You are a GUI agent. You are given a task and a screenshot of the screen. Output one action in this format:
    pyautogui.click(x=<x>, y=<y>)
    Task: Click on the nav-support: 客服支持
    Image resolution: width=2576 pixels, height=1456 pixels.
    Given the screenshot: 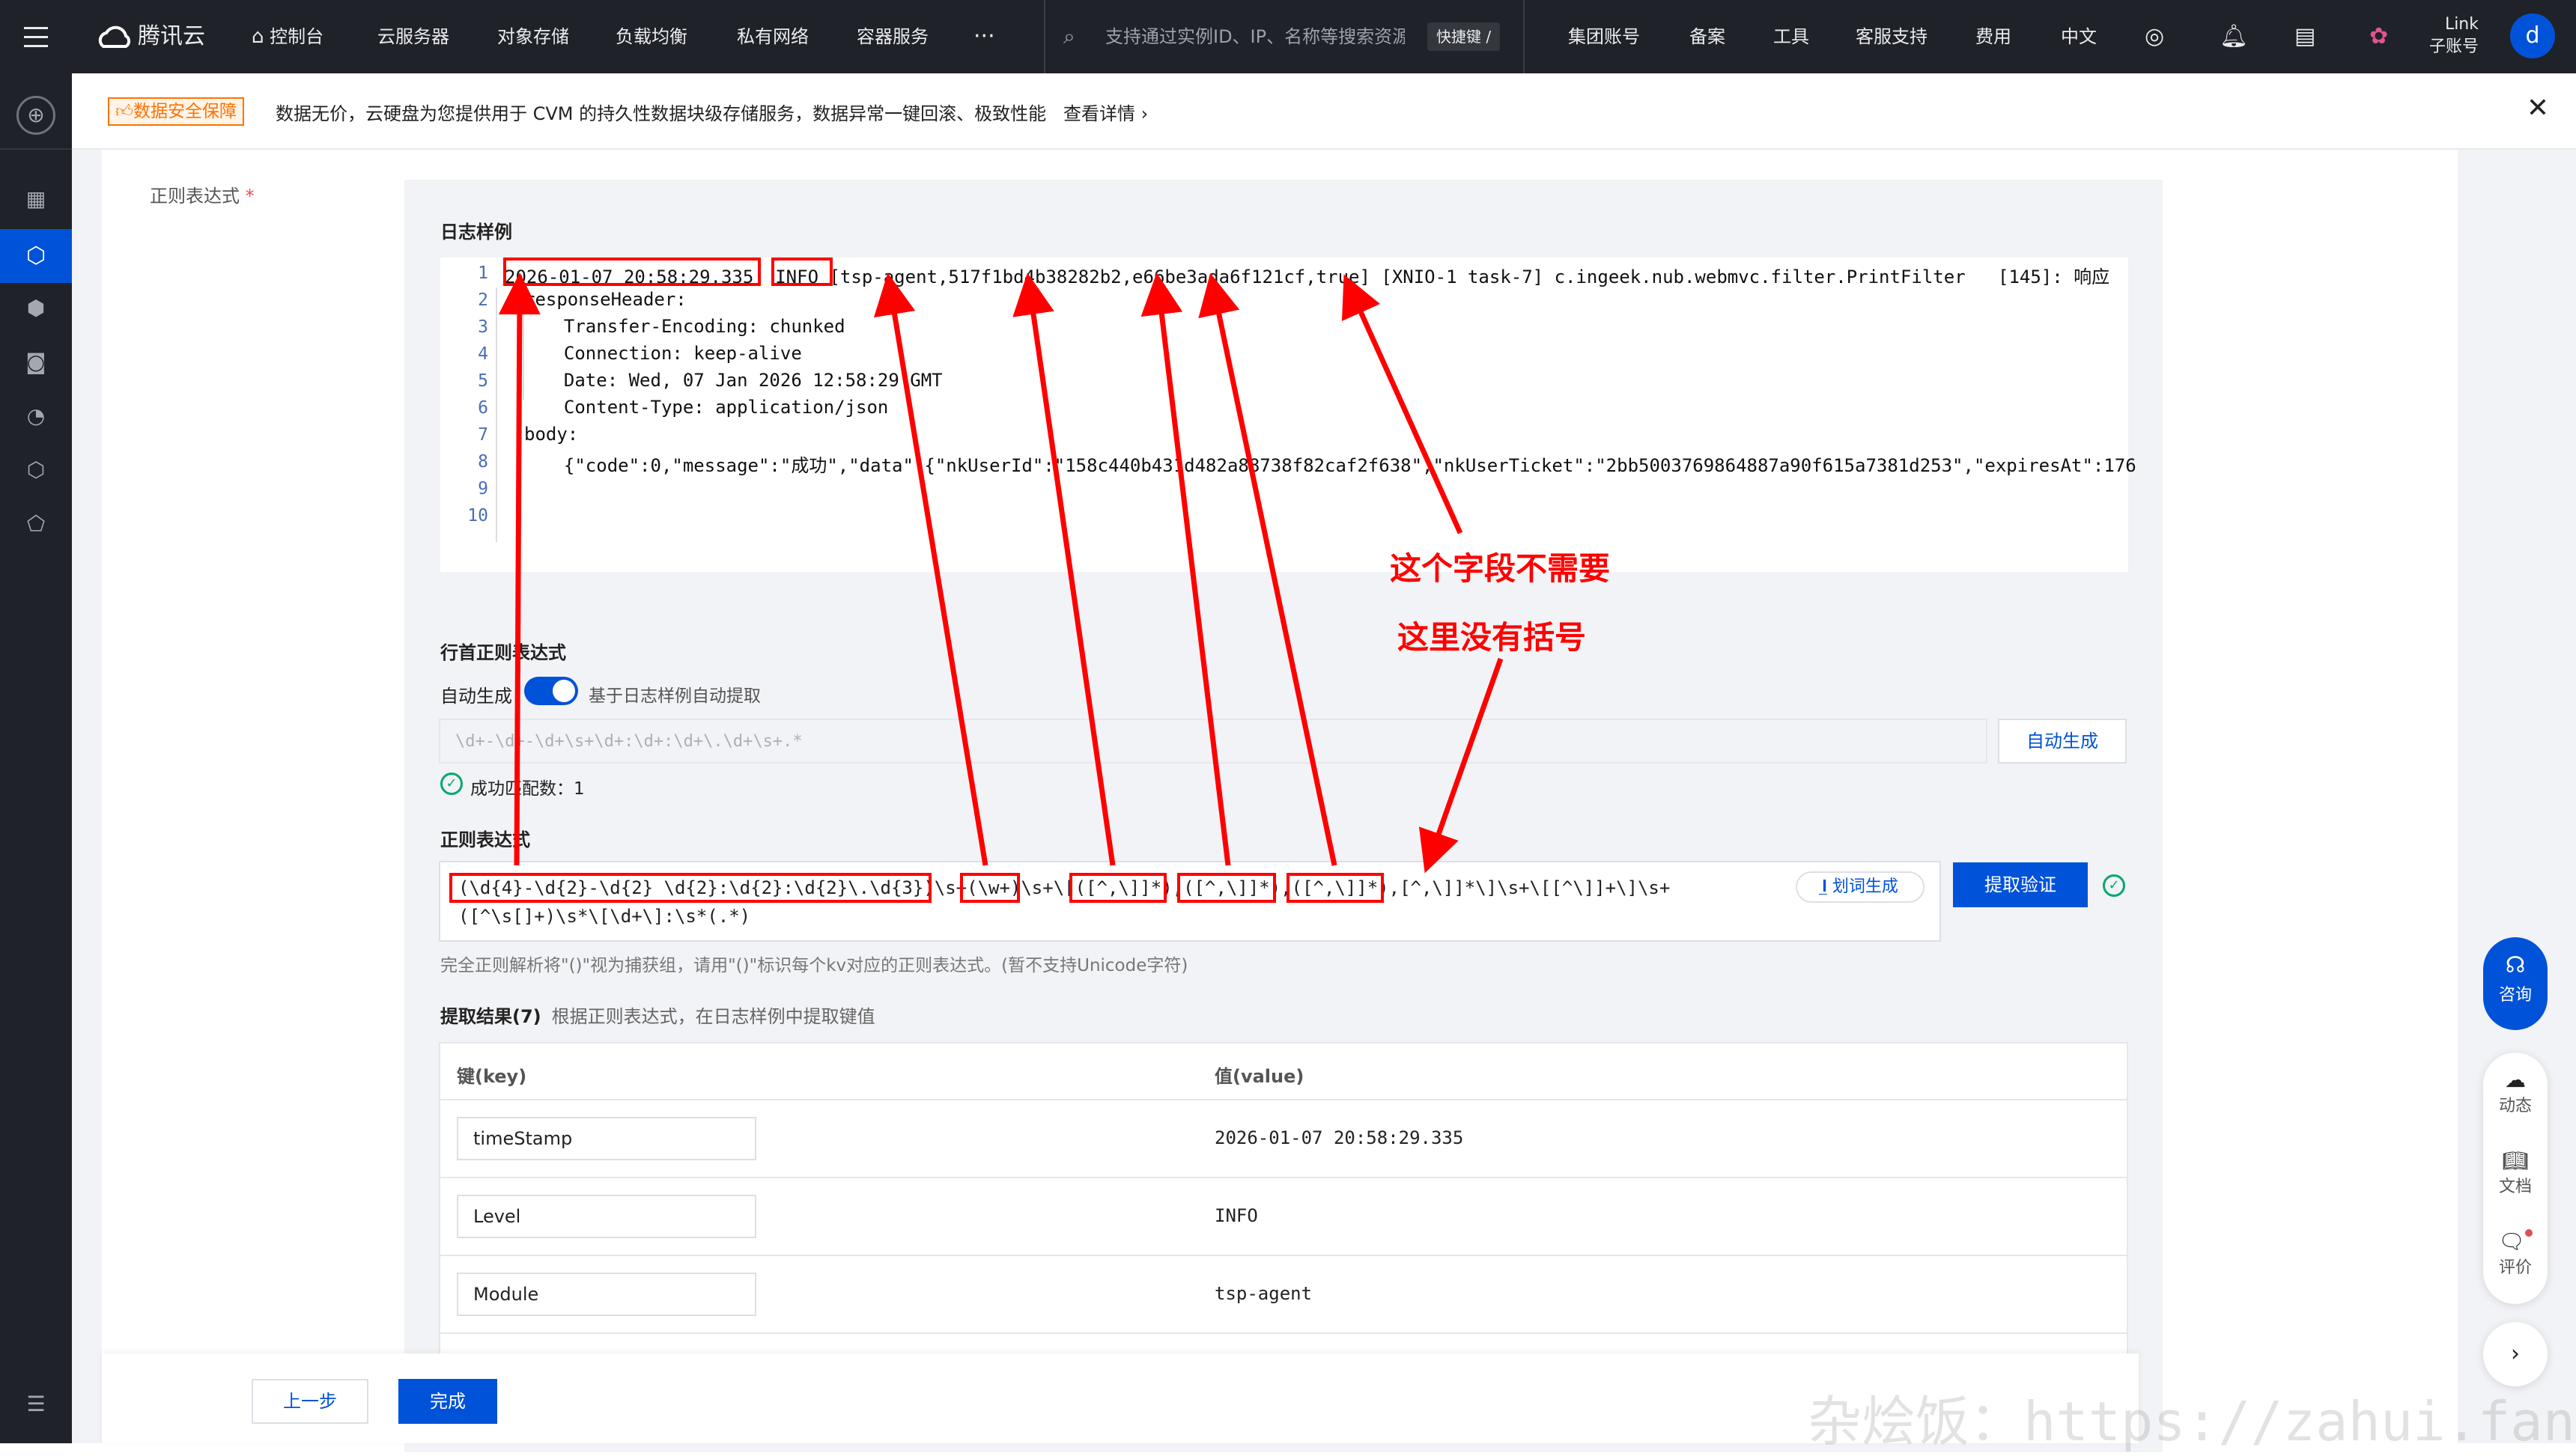 What is the action you would take?
    pyautogui.click(x=1892, y=36)
    